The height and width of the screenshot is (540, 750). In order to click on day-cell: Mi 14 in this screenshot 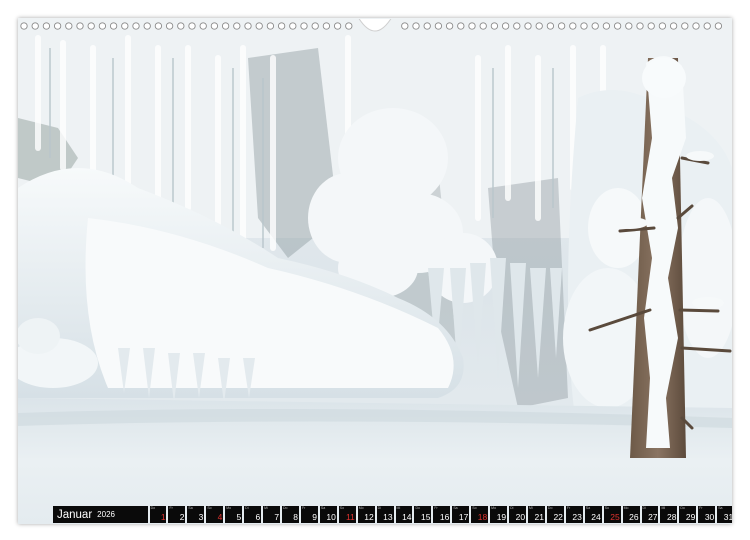, I will do `click(404, 514)`.